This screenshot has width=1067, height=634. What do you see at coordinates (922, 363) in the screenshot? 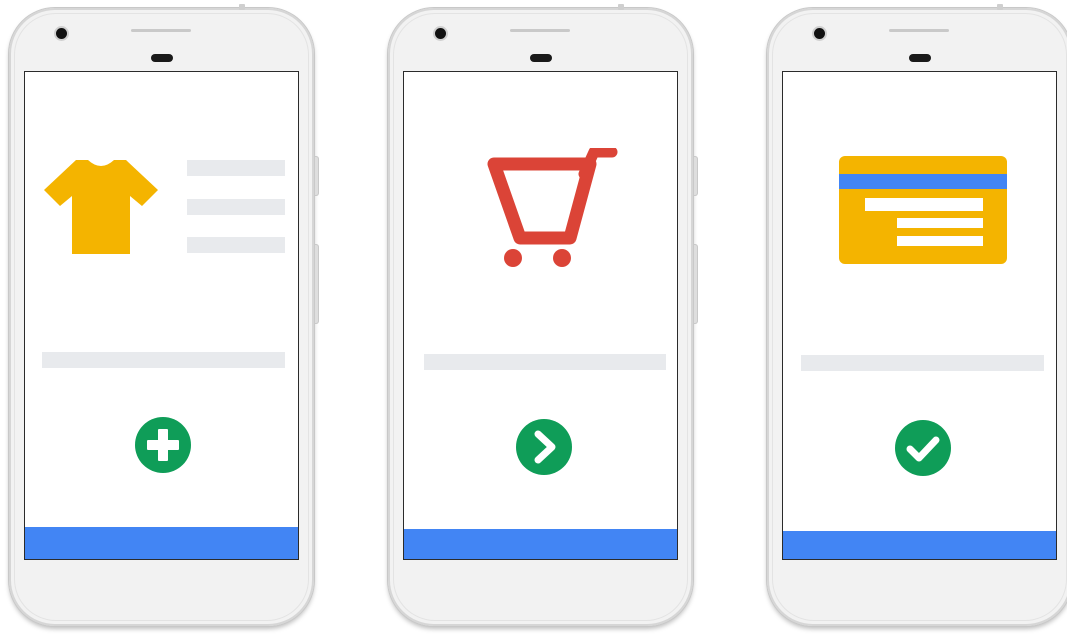
I see `payment-placeholder-bar` at bounding box center [922, 363].